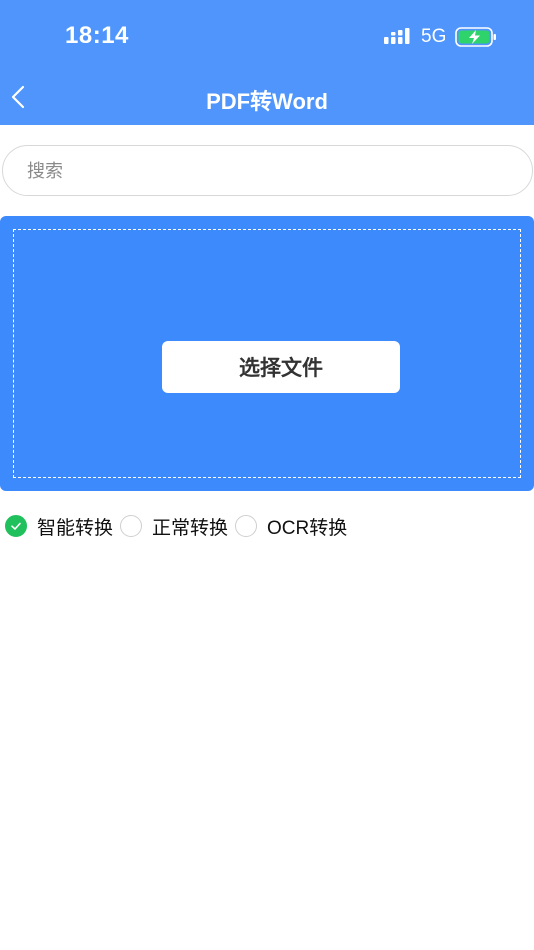 The height and width of the screenshot is (950, 534). I want to click on option-smart-conversion: 智能转换, so click(59, 526).